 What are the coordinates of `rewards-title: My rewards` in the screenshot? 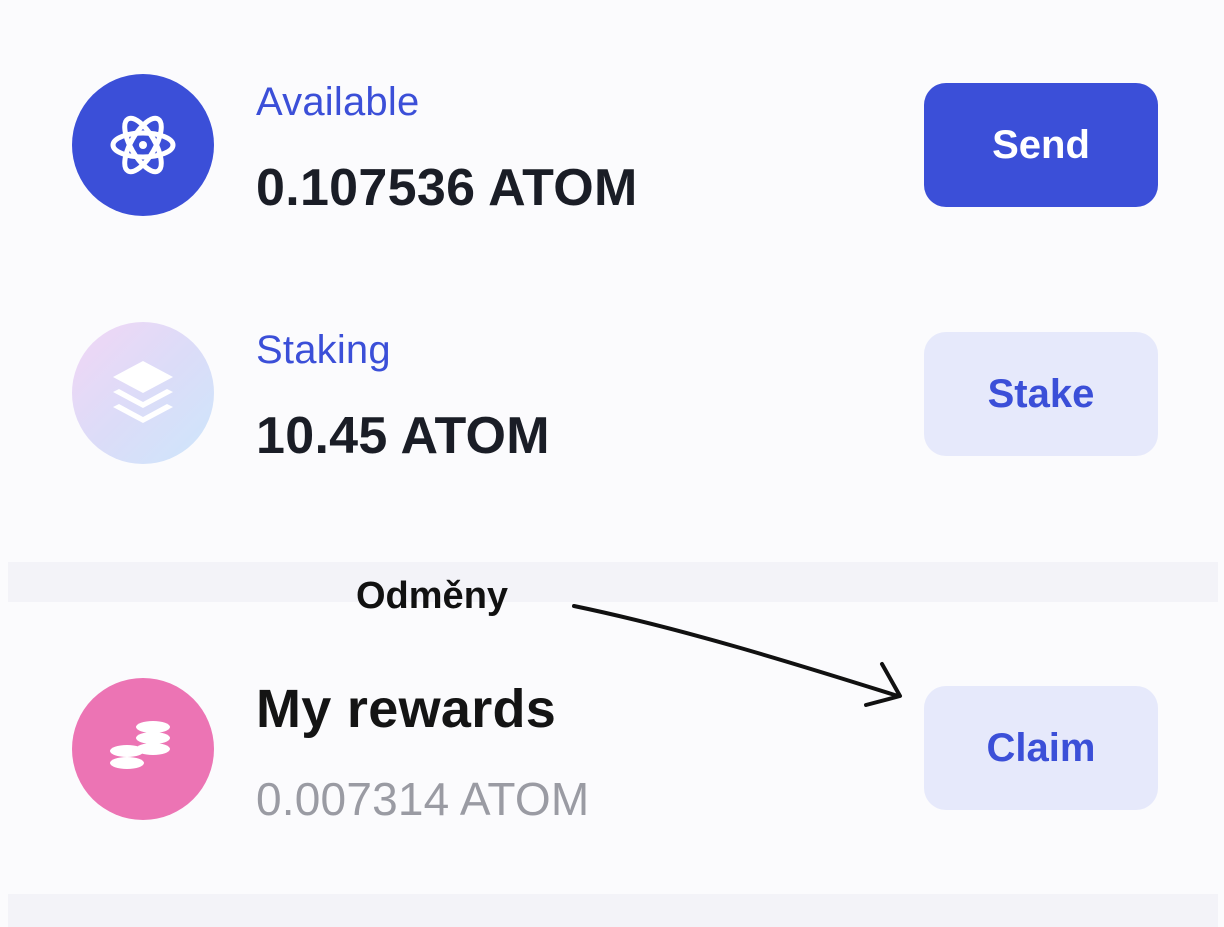 It's located at (406, 709).